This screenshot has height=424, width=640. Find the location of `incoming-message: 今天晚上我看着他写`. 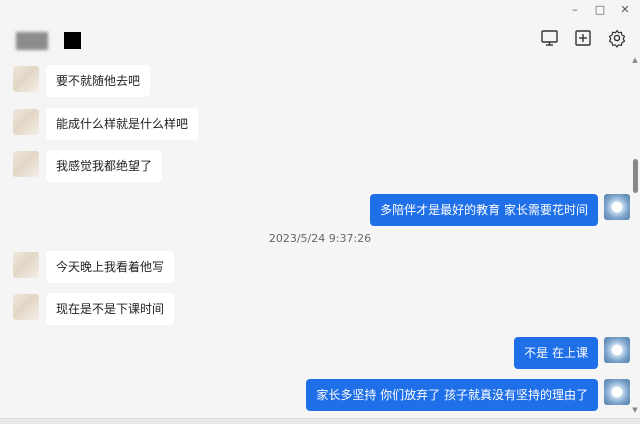

incoming-message: 今天晚上我看着他写 is located at coordinates (110, 267).